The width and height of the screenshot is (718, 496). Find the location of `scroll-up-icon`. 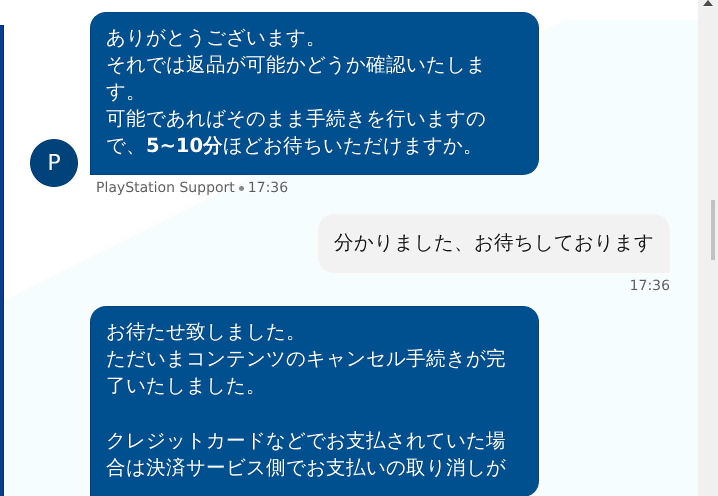

scroll-up-icon is located at coordinates (708, 3).